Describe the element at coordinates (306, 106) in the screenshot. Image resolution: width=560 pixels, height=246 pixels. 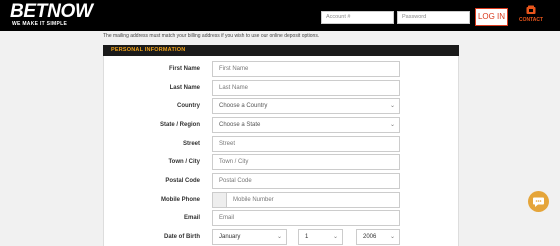
I see `country-select: Choose a Country ⌄` at that location.